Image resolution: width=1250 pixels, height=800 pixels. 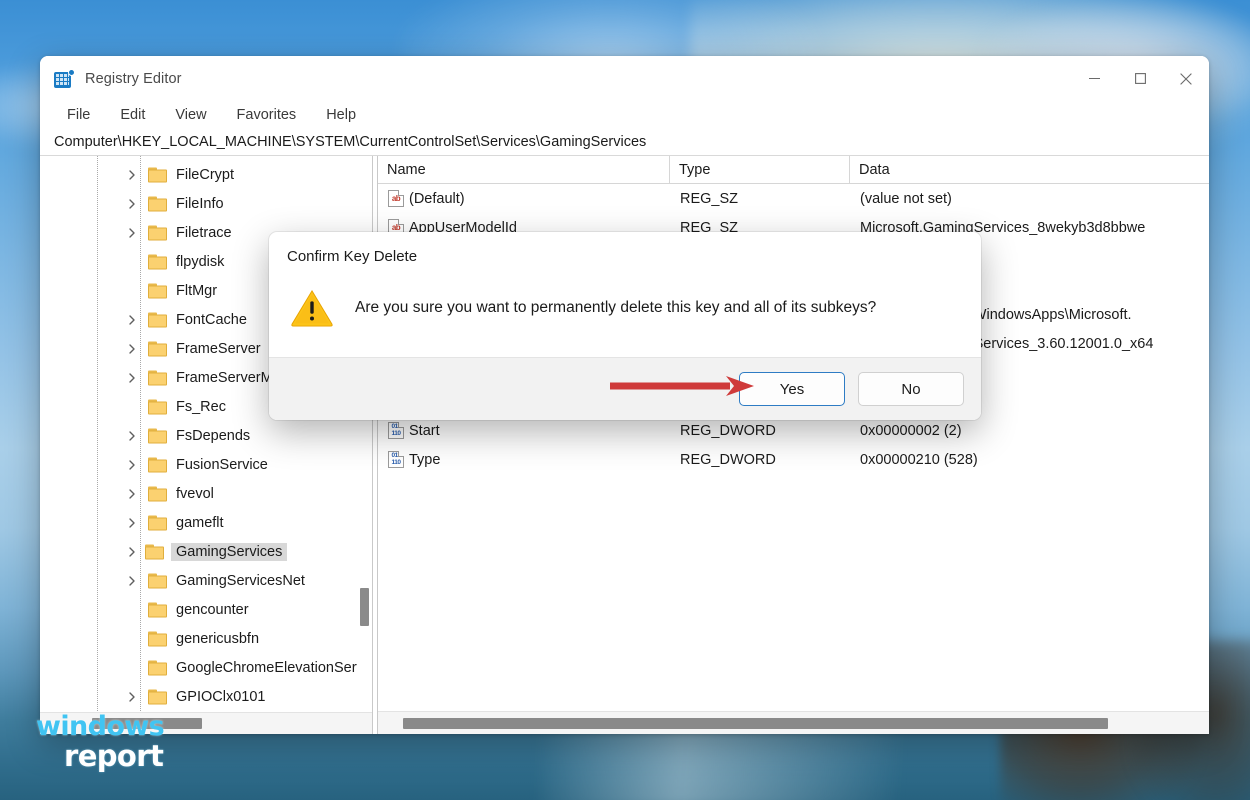 What do you see at coordinates (1094, 78) in the screenshot?
I see `minimize-button` at bounding box center [1094, 78].